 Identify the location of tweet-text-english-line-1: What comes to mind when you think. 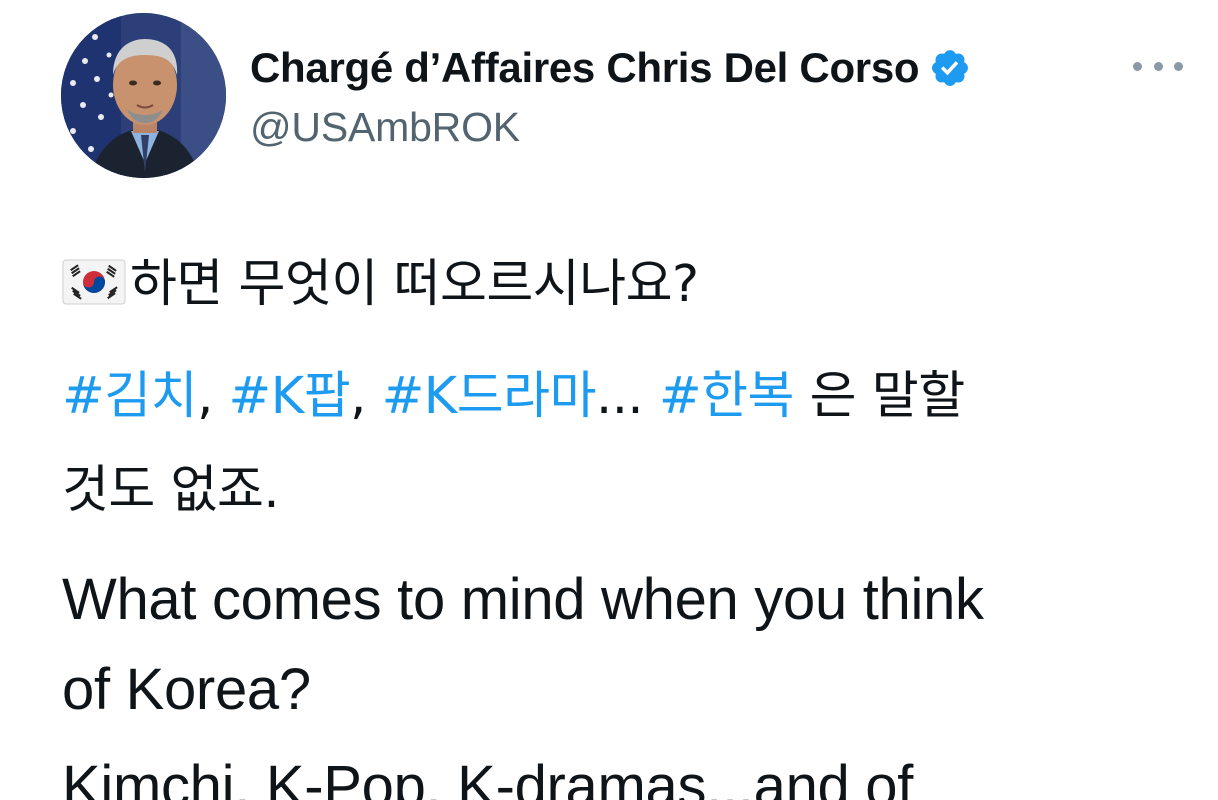
(523, 599).